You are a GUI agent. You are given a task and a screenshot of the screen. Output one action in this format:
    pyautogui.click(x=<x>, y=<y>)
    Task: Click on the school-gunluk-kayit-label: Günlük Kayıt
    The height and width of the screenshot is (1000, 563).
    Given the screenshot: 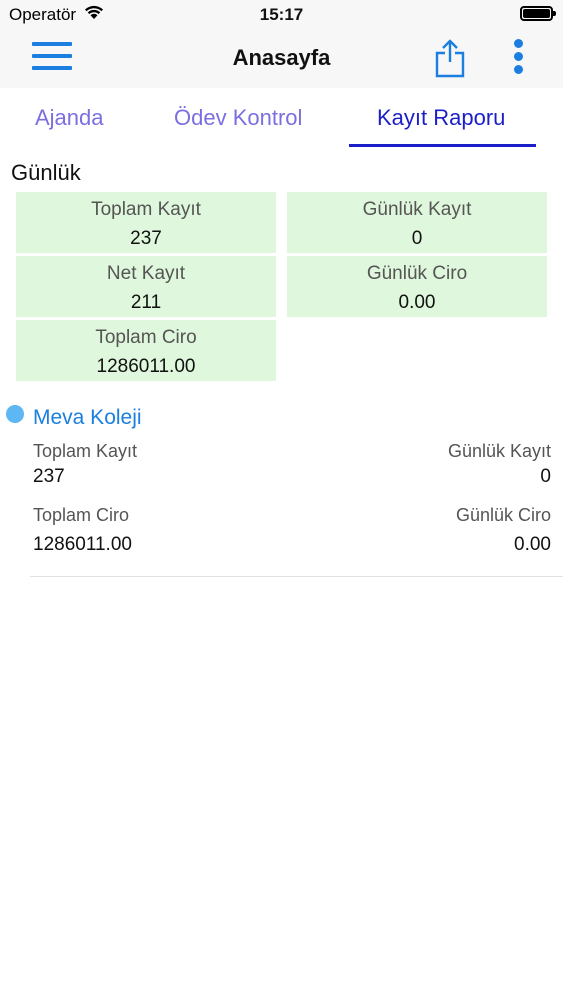 What is the action you would take?
    pyautogui.click(x=499, y=451)
    